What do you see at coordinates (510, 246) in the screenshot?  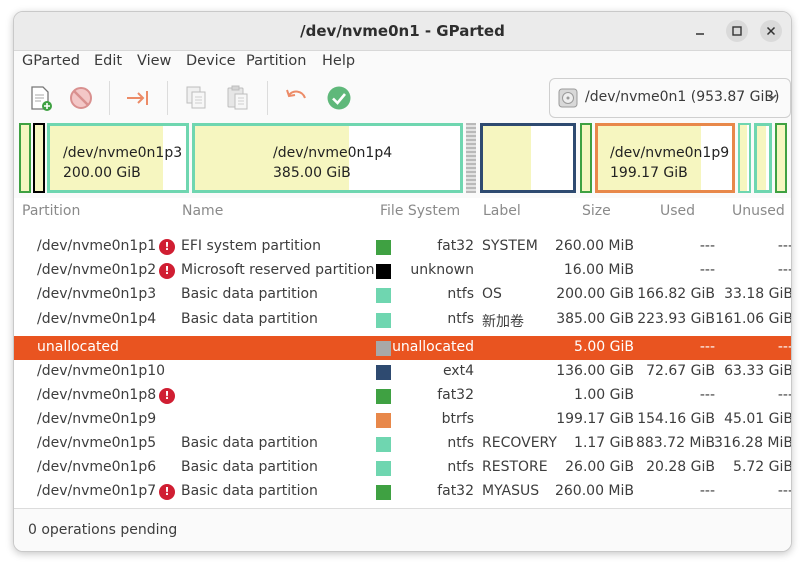 I see `partition-label: SYSTEM` at bounding box center [510, 246].